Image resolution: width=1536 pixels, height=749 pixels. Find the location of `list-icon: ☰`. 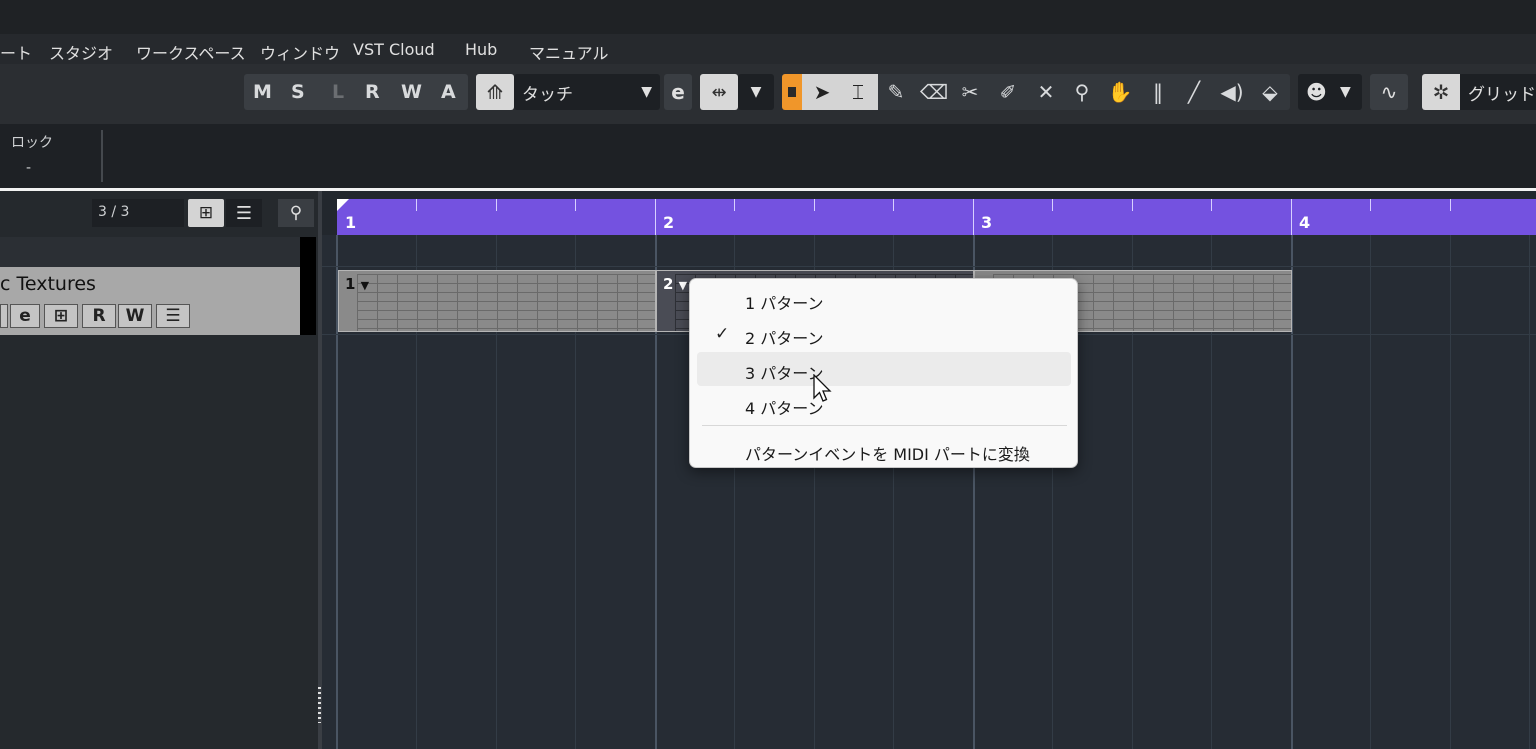

list-icon: ☰ is located at coordinates (244, 213).